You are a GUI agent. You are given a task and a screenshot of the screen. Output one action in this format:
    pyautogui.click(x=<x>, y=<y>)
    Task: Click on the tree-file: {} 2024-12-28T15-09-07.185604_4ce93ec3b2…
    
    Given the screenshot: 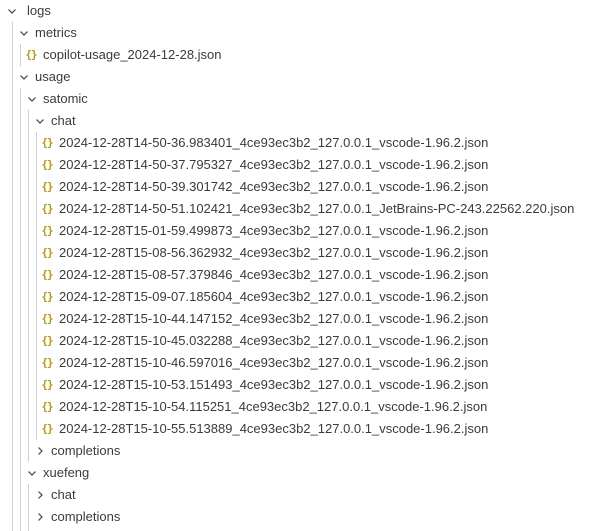 What is the action you would take?
    pyautogui.click(x=296, y=297)
    